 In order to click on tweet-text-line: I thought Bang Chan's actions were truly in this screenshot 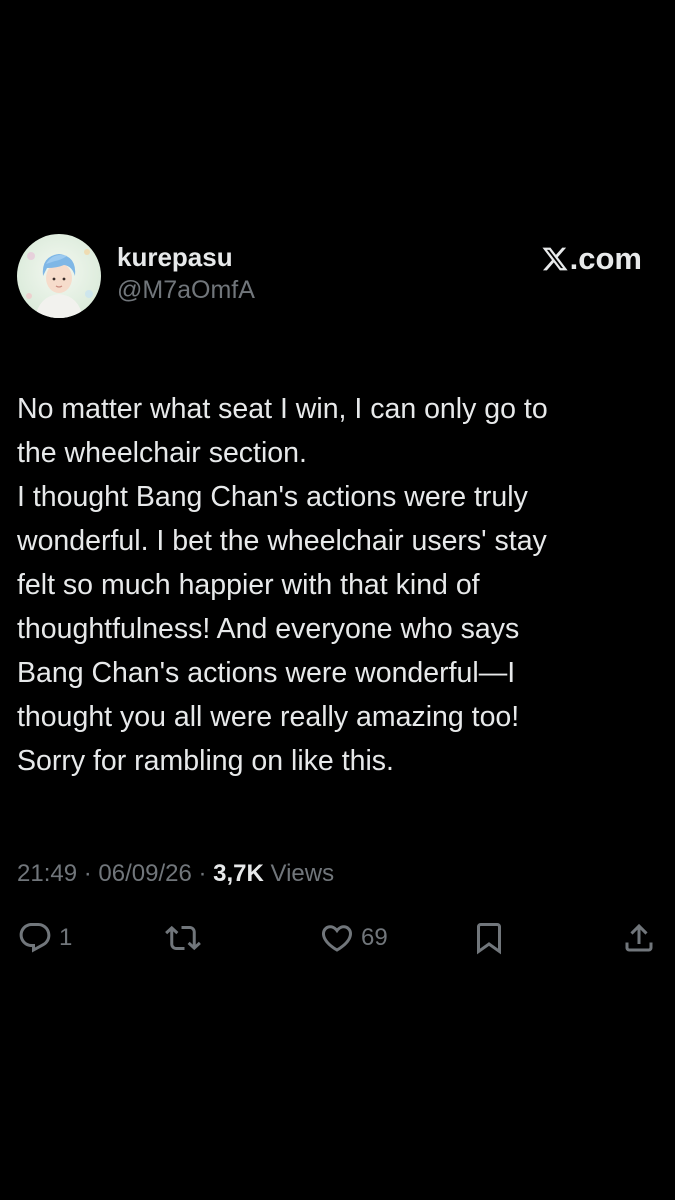, I will do `click(272, 497)`.